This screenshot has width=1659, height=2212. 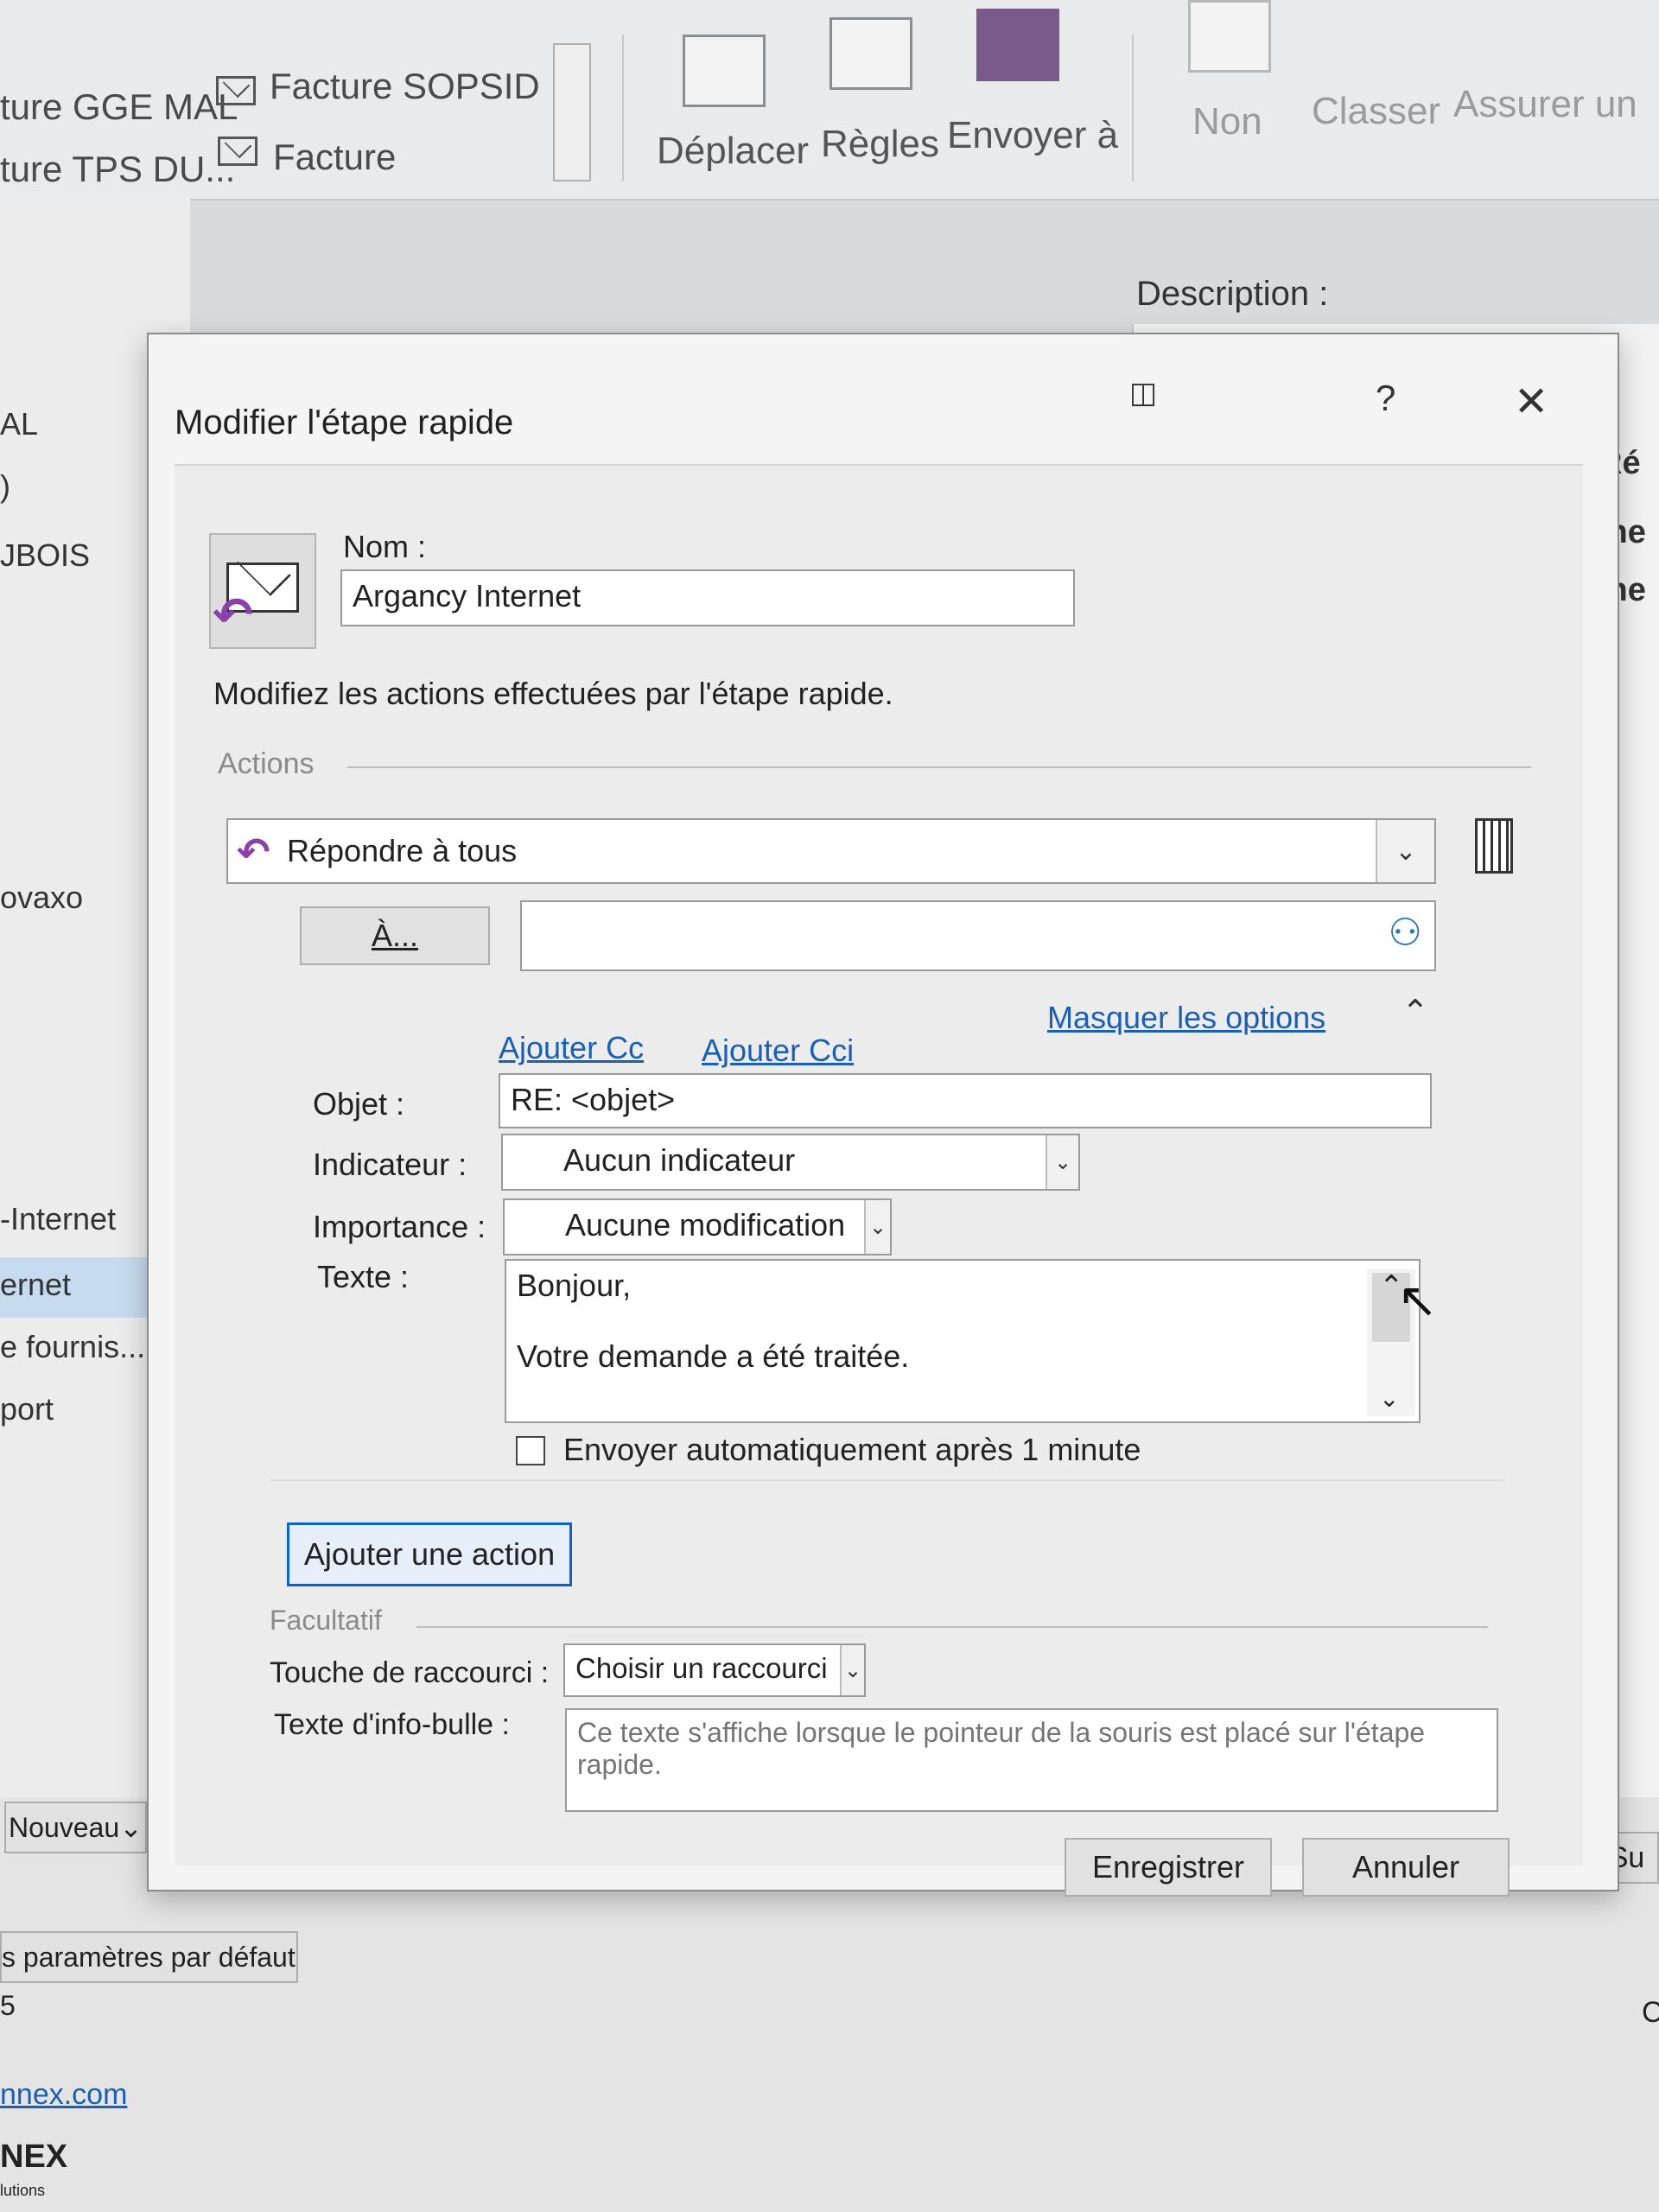 What do you see at coordinates (326, 1620) in the screenshot?
I see `optional-section-label: Facultatif` at bounding box center [326, 1620].